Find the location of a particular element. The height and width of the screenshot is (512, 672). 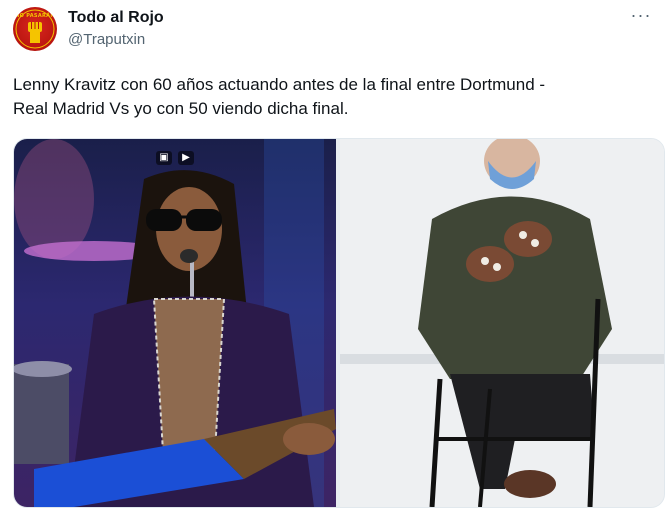

avatar: NO PASARÁN is located at coordinates (35, 29).